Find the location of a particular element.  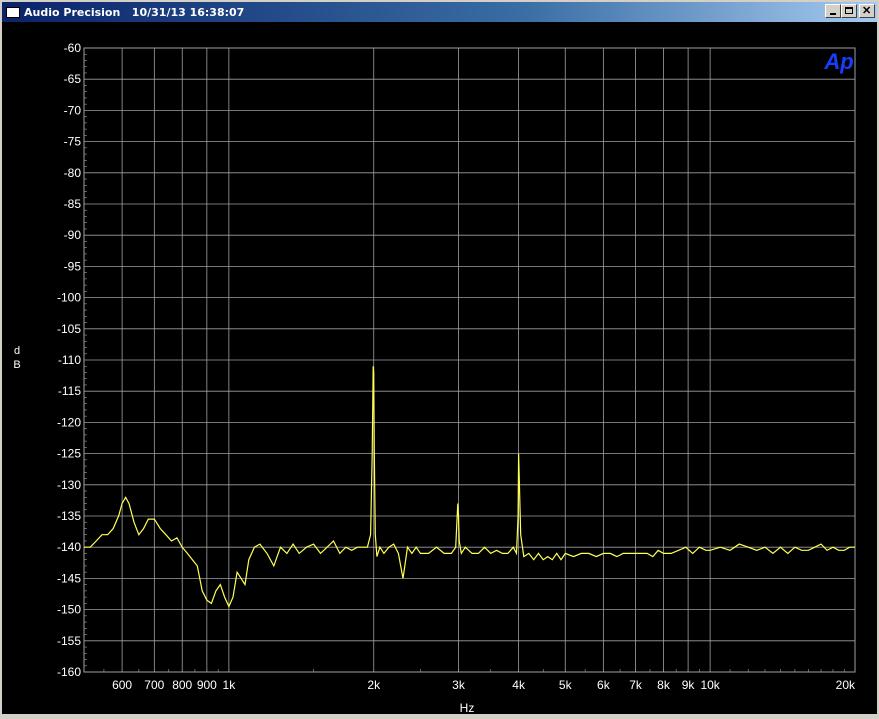

ap-logo: Ap is located at coordinates (838, 61).